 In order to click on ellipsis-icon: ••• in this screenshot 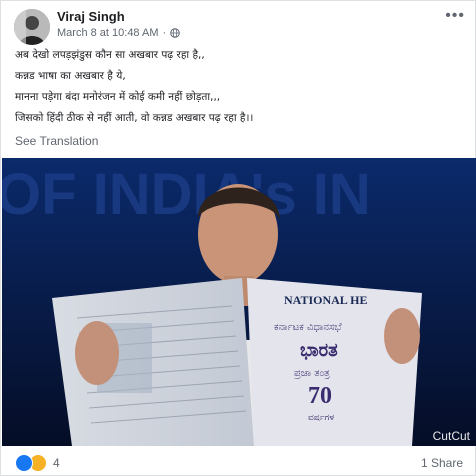, I will do `click(455, 16)`.